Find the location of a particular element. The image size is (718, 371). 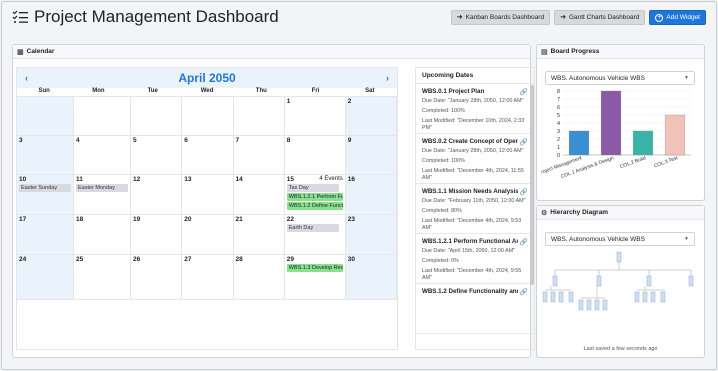

calendar-day-cell: 6 is located at coordinates (208, 155).